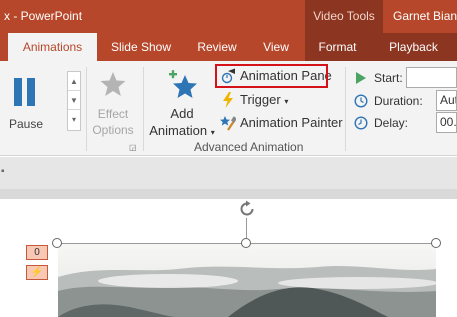  I want to click on effect-options-button: Effect Options, so click(113, 104).